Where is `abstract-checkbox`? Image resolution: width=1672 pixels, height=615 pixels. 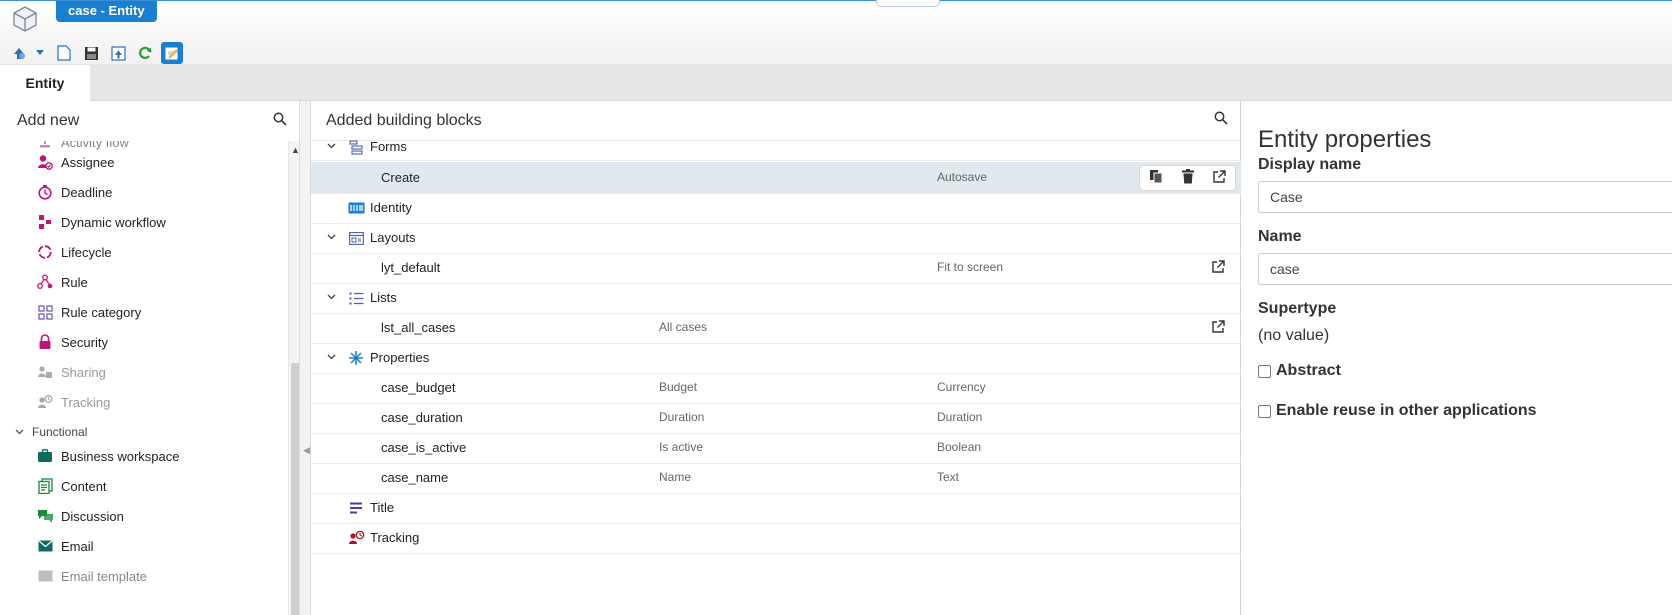
abstract-checkbox is located at coordinates (1264, 371).